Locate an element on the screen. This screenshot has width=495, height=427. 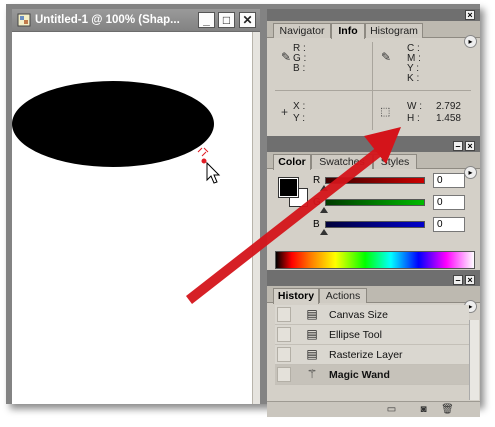
tab-styles: Styles is located at coordinates (395, 161).